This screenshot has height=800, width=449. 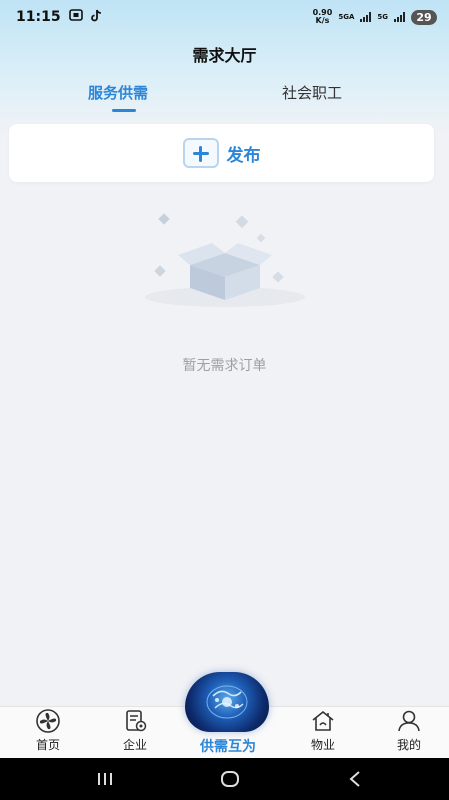 What do you see at coordinates (408, 745) in the screenshot?
I see `nav-label-mine: 我的` at bounding box center [408, 745].